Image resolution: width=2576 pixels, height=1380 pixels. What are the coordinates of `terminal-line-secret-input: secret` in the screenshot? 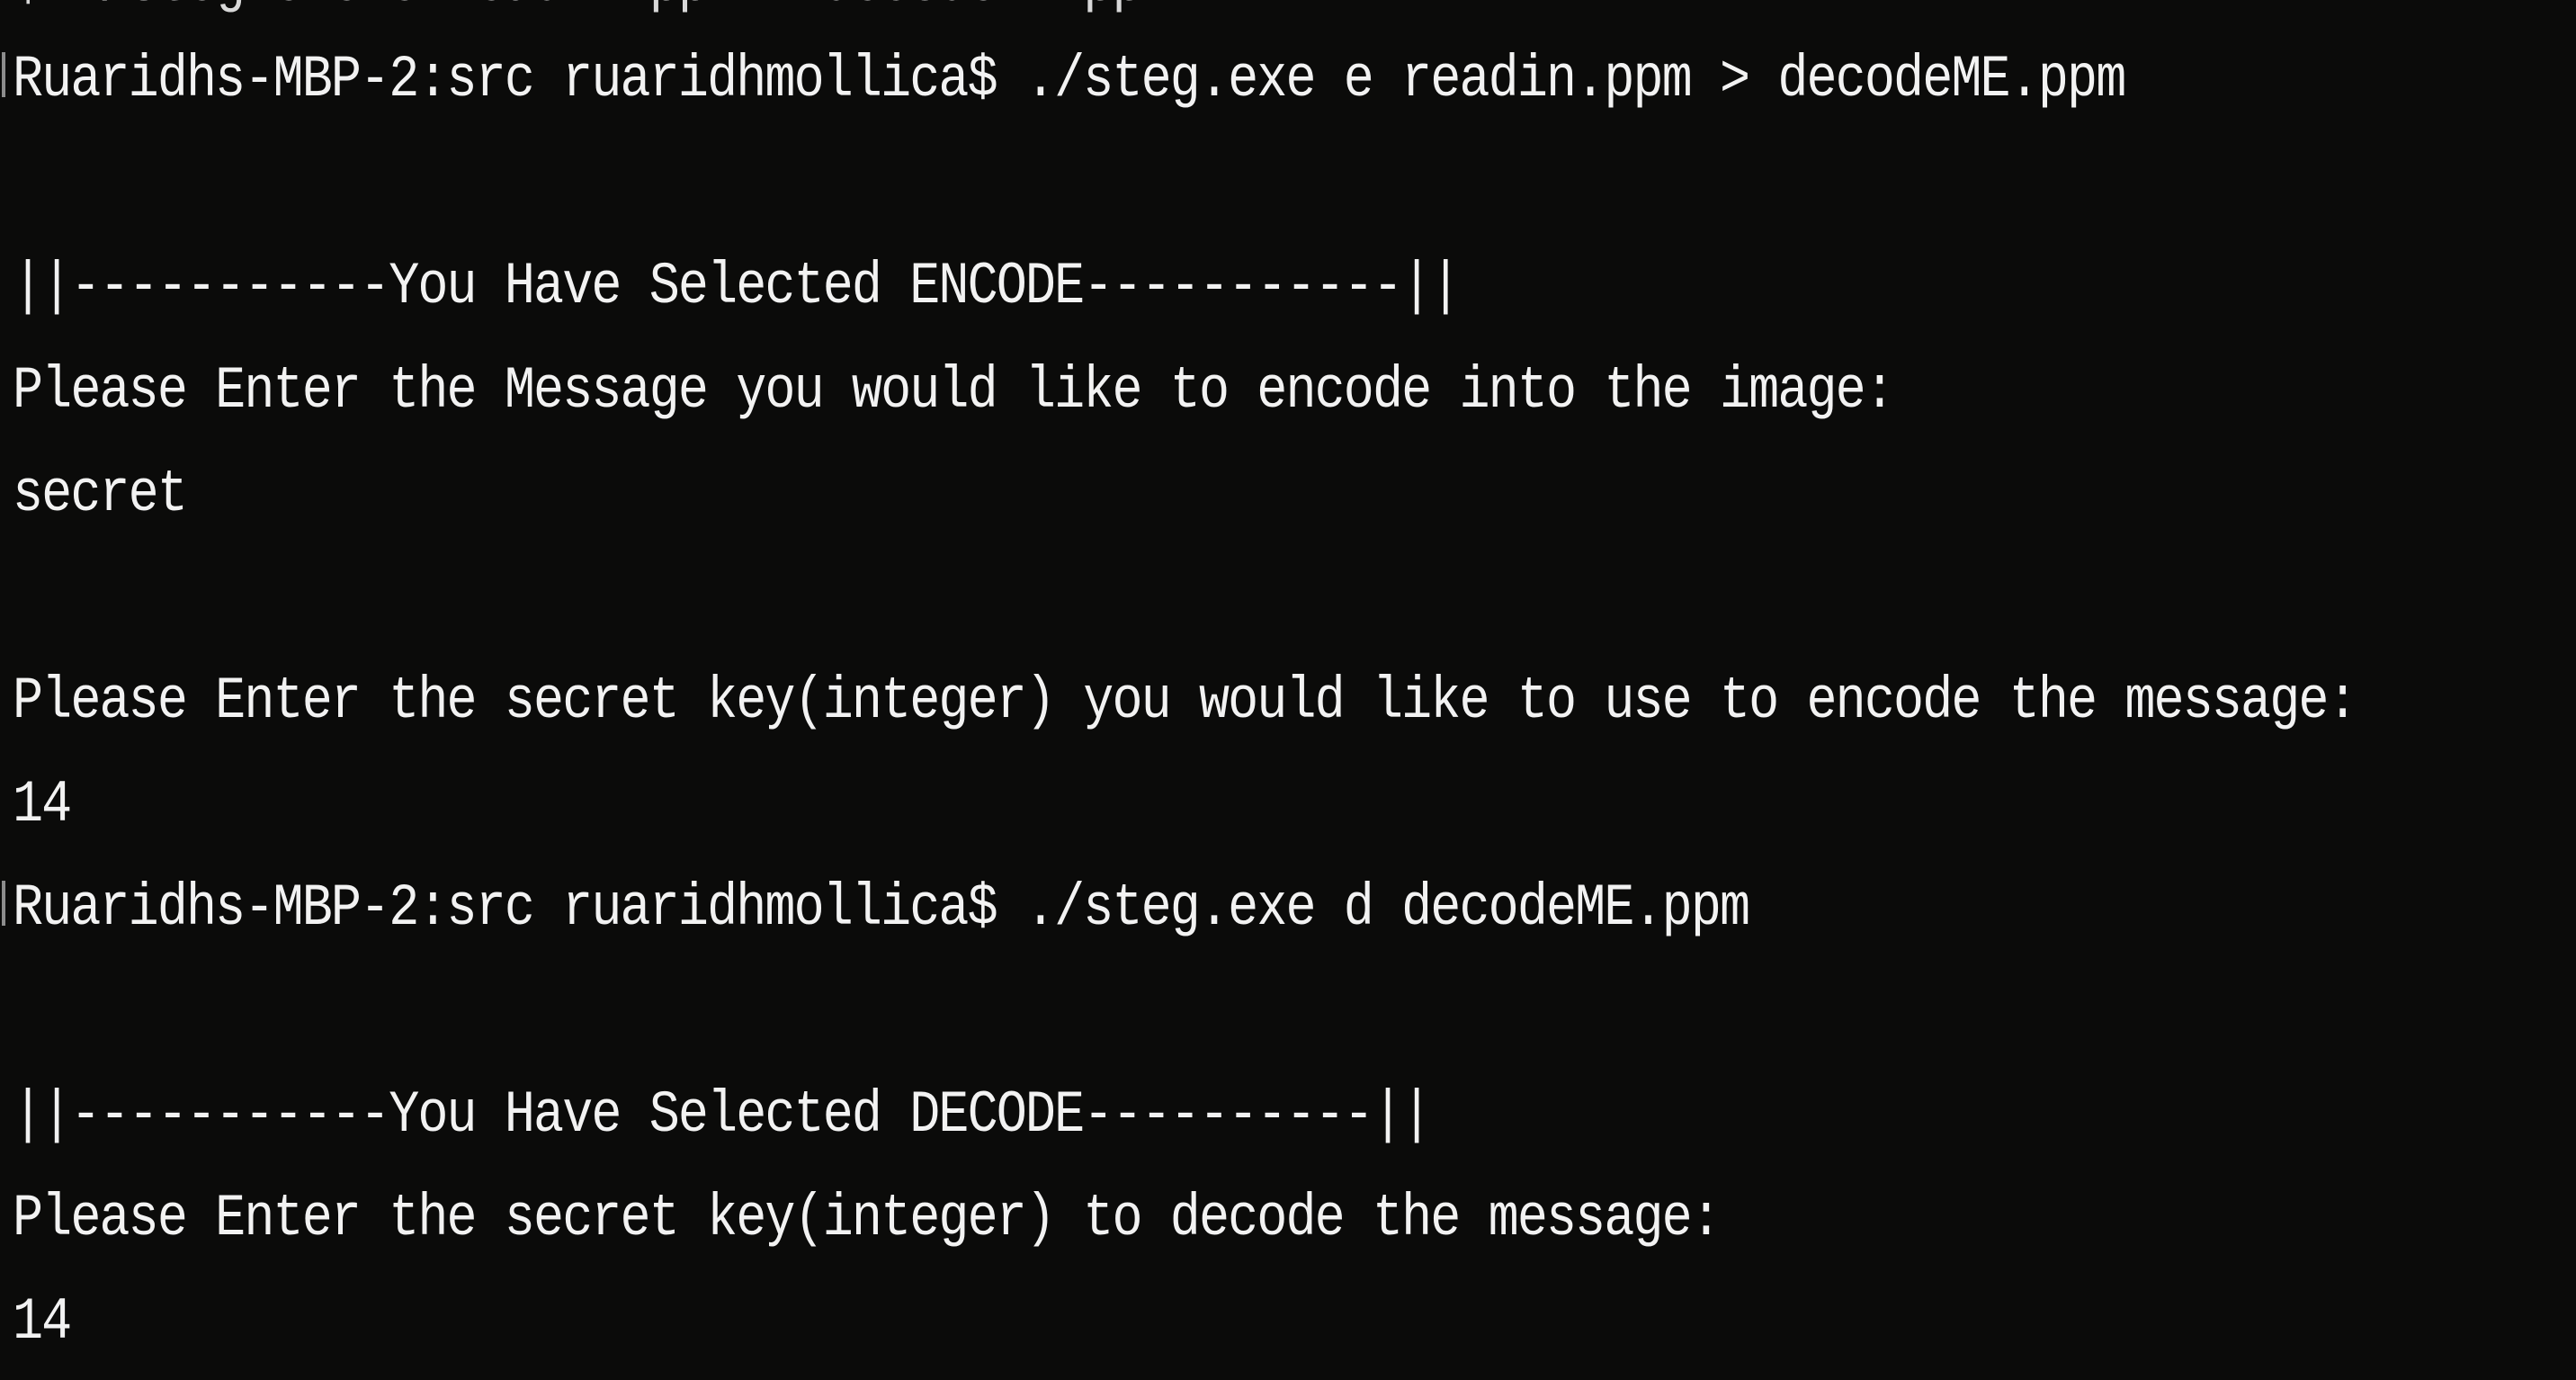 It's located at (100, 495).